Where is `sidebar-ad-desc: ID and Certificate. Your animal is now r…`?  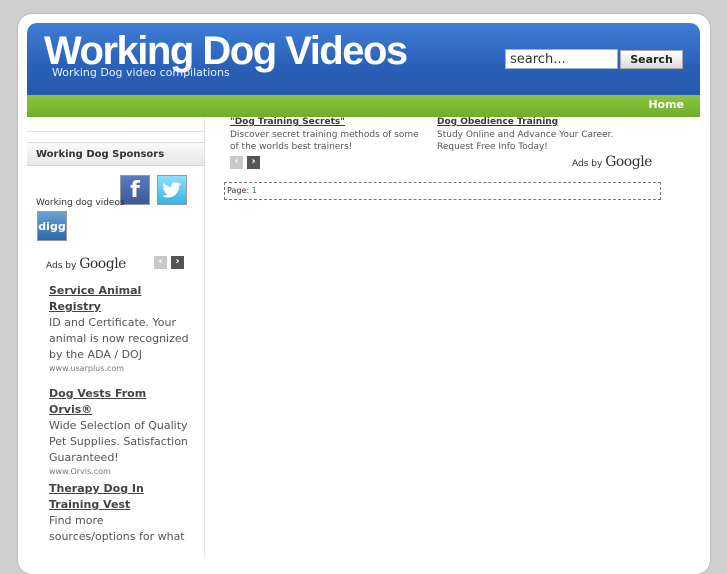 sidebar-ad-desc: ID and Certificate. Your animal is now r… is located at coordinates (119, 338).